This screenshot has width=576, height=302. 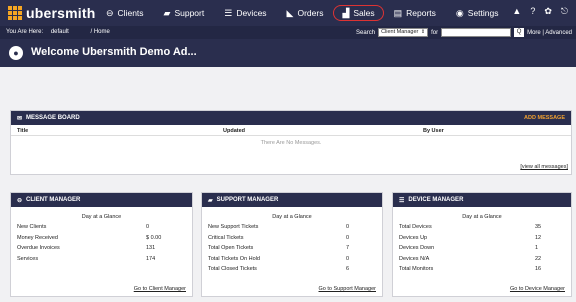 I want to click on stat-row: Total Open Tickets 7, so click(x=292, y=248).